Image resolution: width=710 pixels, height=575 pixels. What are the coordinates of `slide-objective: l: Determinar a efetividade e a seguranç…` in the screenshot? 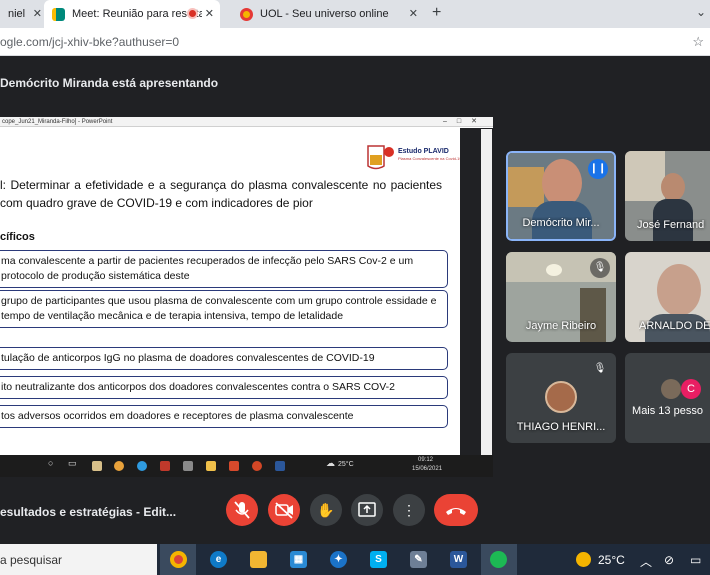 It's located at (221, 194).